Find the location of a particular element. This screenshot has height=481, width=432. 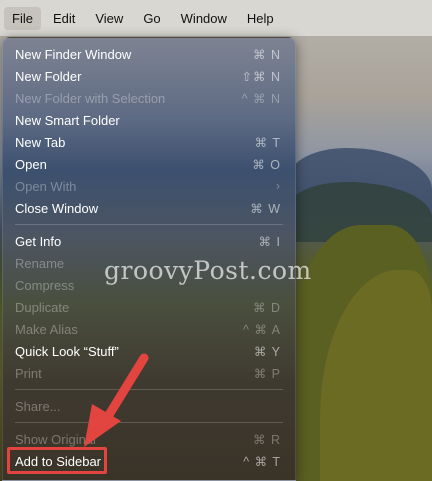

menu-item-new-tab: New Tab ⌘ T is located at coordinates (149, 142).